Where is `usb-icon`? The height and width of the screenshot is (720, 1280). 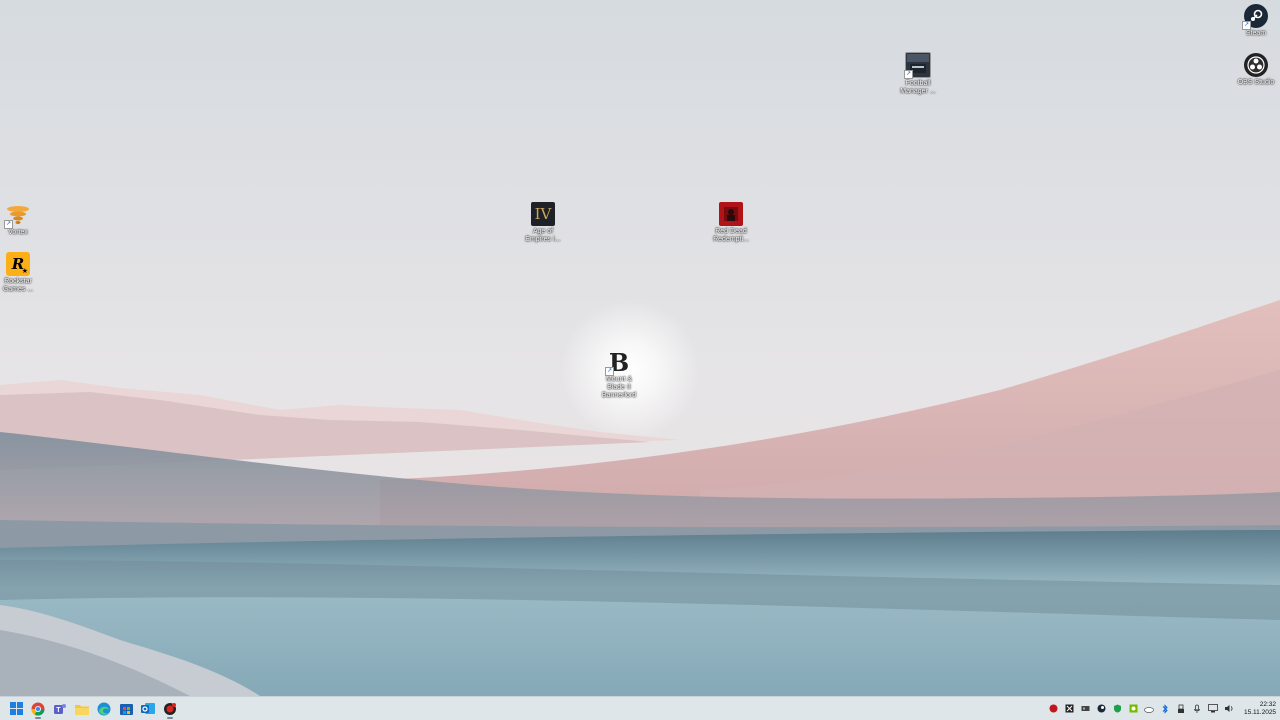
usb-icon is located at coordinates (1181, 709).